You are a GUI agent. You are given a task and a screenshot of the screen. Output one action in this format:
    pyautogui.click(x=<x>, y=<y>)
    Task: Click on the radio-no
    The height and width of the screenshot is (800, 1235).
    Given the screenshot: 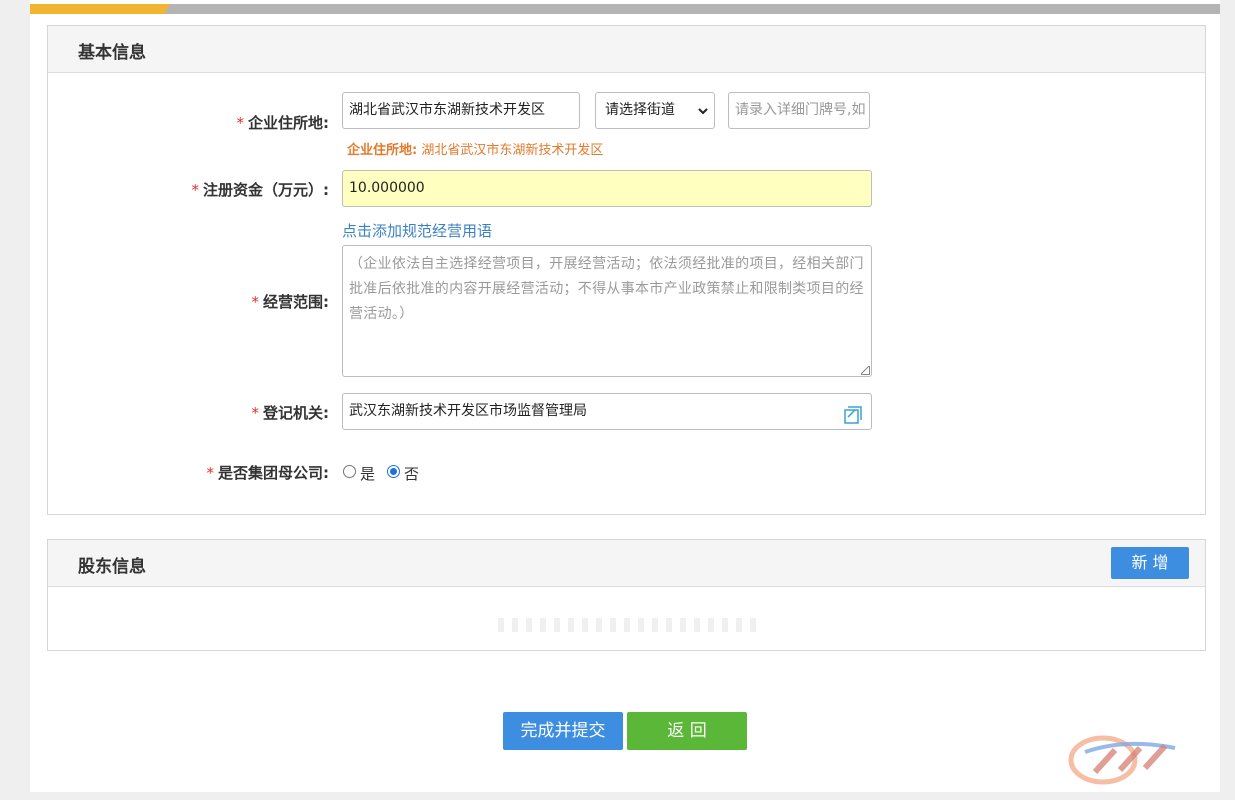 What is the action you would take?
    pyautogui.click(x=393, y=471)
    